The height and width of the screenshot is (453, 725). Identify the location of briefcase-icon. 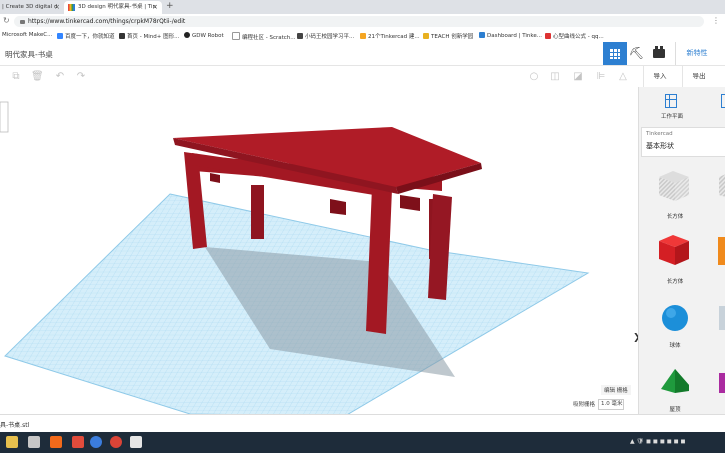
(12, 442).